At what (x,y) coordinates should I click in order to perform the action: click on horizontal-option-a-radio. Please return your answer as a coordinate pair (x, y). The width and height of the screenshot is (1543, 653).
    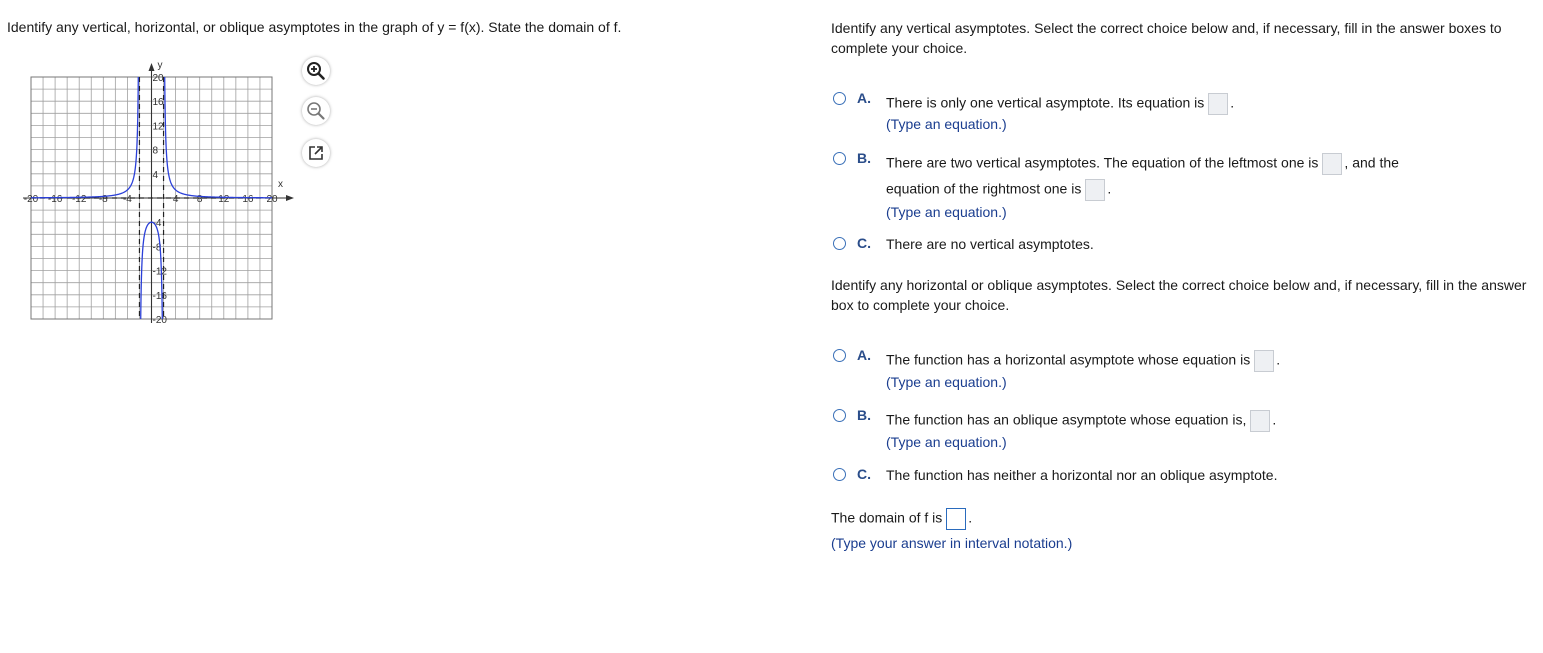
    Looking at the image, I should click on (839, 355).